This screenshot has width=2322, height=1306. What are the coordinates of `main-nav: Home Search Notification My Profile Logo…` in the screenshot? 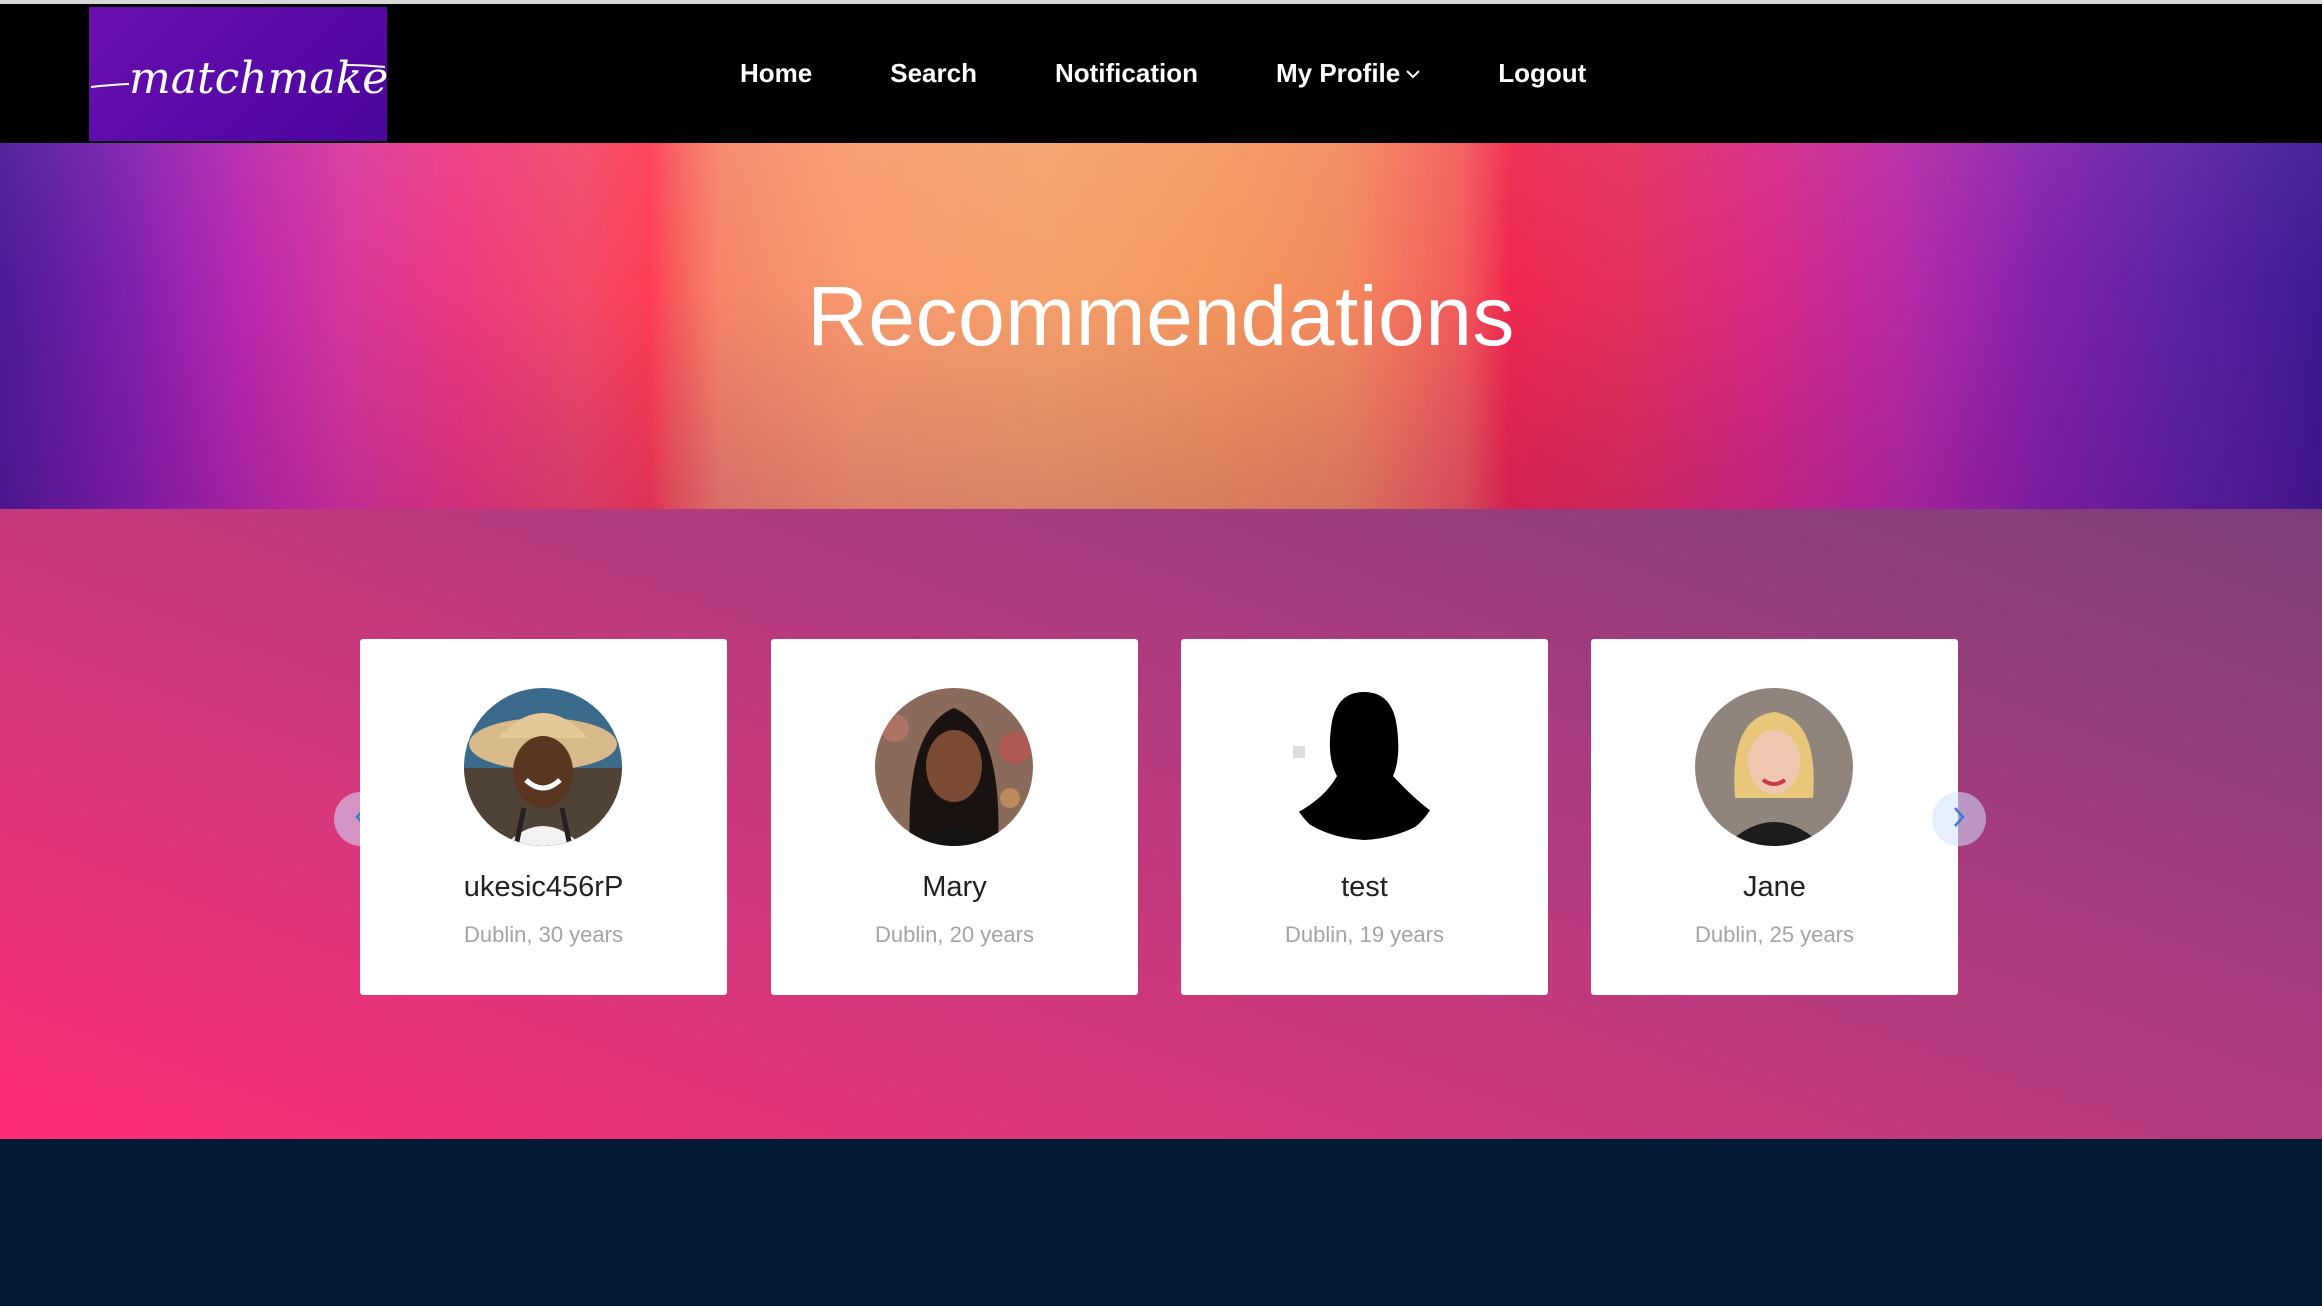 It's located at (1202, 73).